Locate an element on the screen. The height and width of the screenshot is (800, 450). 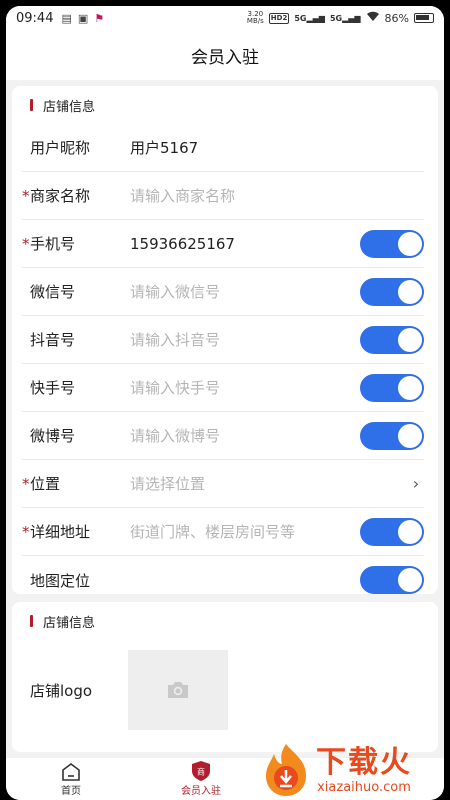
flag-icon: ⚑ is located at coordinates (99, 18).